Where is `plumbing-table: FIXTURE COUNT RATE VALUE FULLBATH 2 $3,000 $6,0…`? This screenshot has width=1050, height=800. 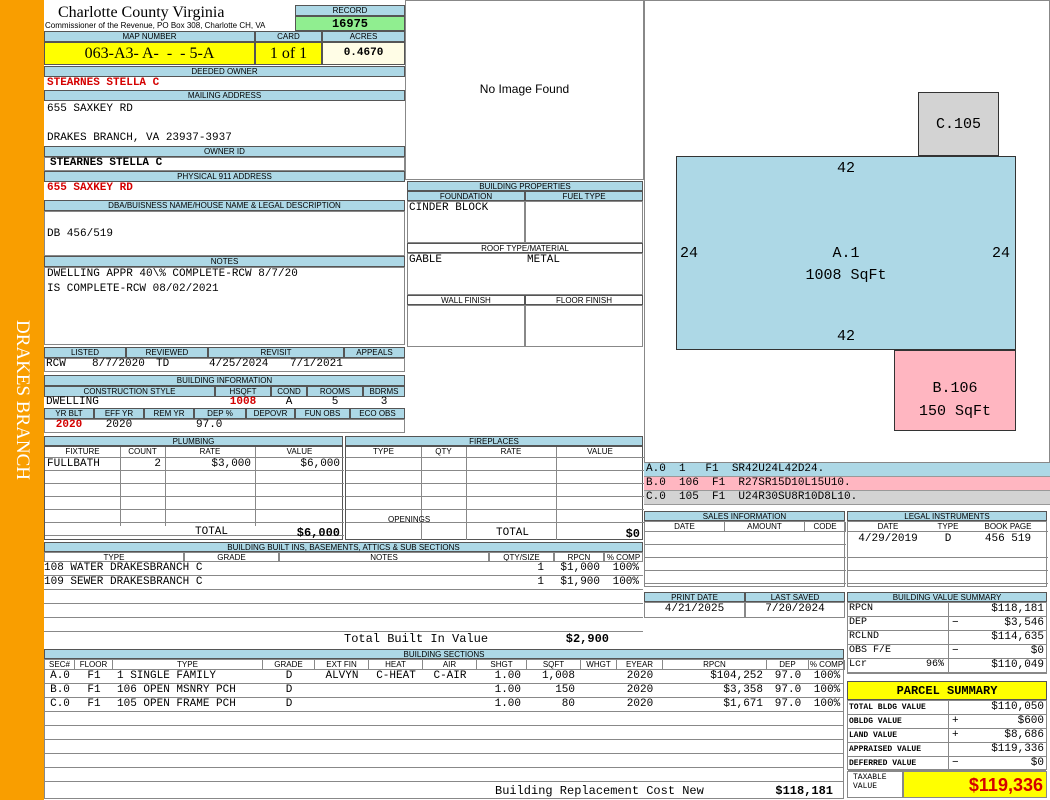 plumbing-table: FIXTURE COUNT RATE VALUE FULLBATH 2 $3,000 $6,0… is located at coordinates (194, 493).